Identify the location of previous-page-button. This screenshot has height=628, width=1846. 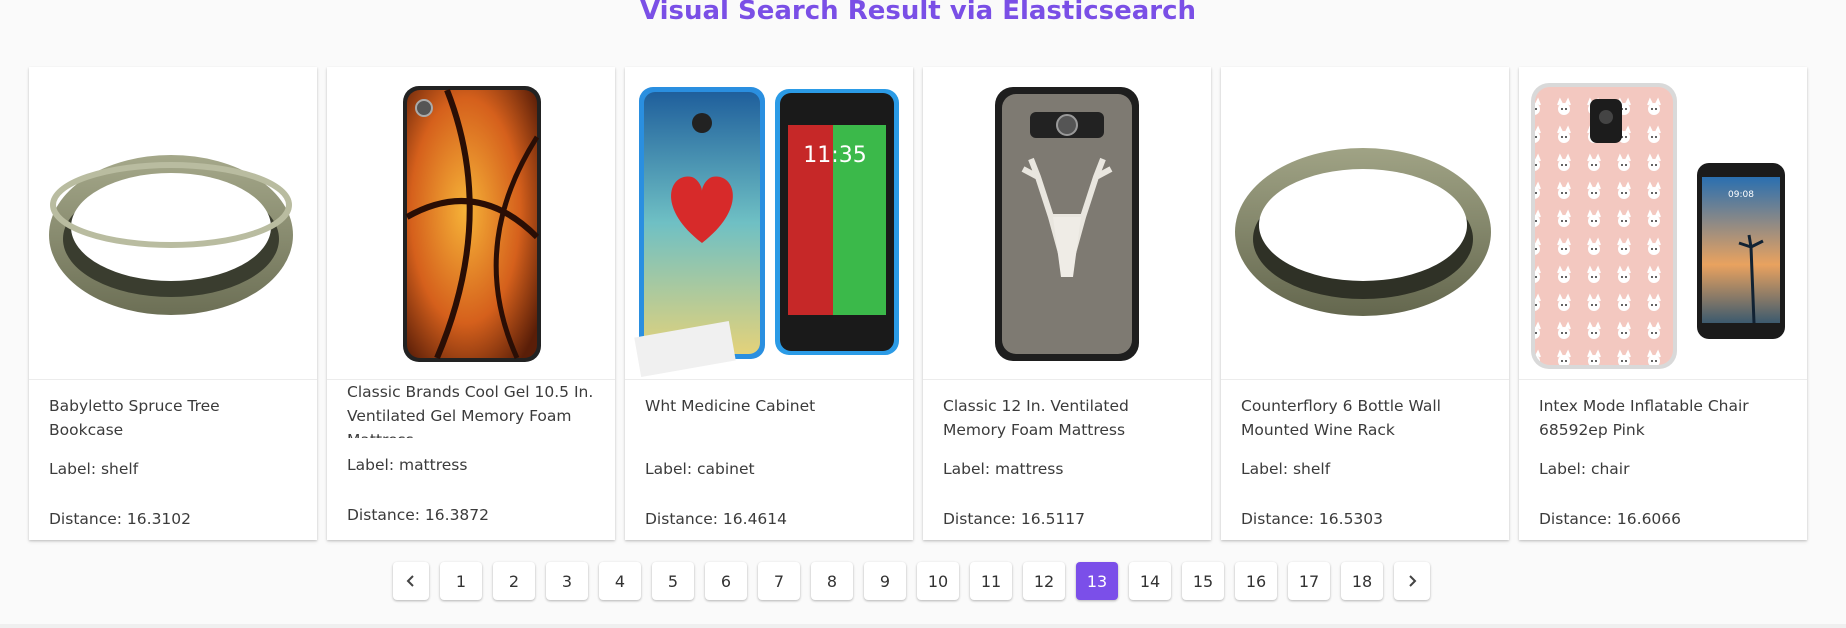
(411, 581).